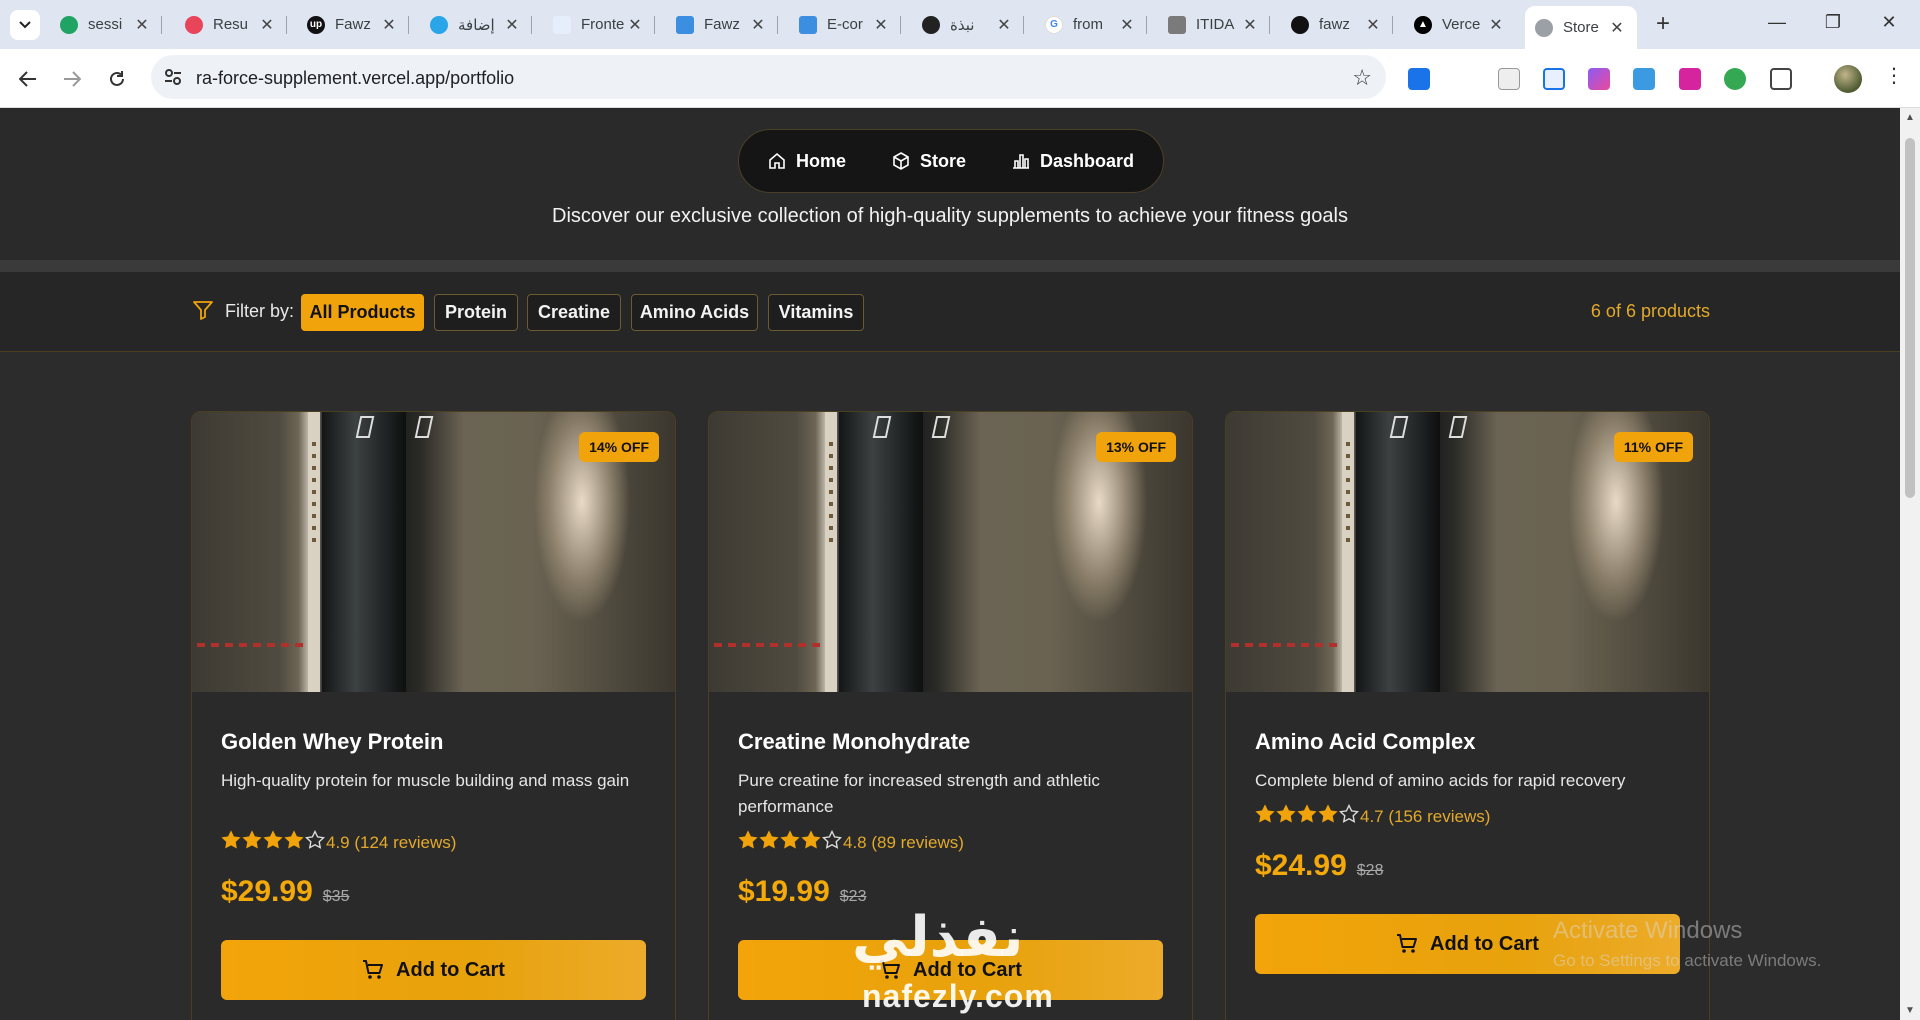  I want to click on assistant-extension-icon, so click(1735, 79).